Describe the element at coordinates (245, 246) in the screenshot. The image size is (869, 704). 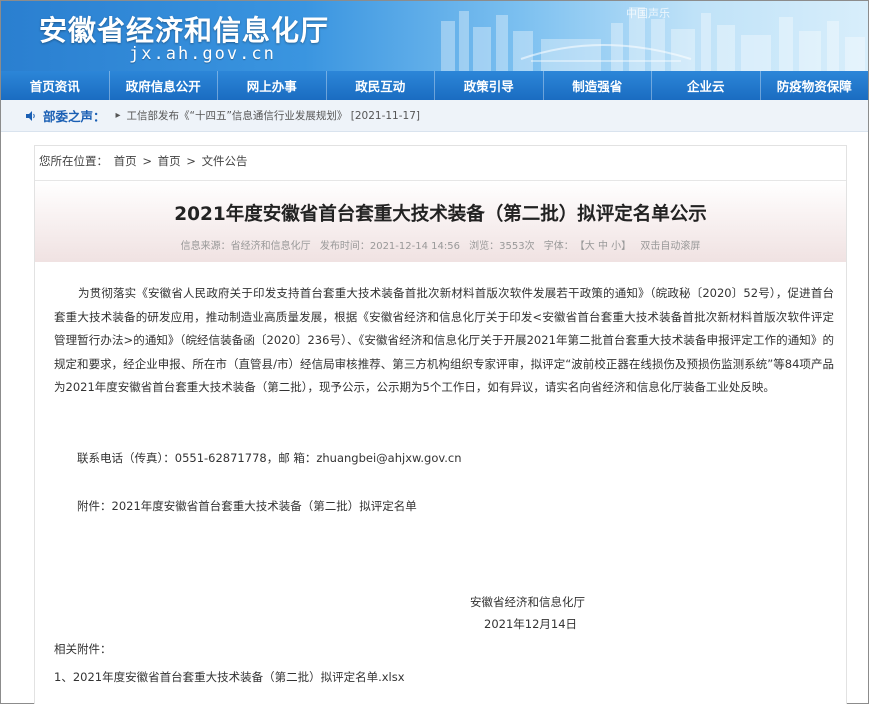
I see `meta-source: 信息来源：省经济和信息化厅` at that location.